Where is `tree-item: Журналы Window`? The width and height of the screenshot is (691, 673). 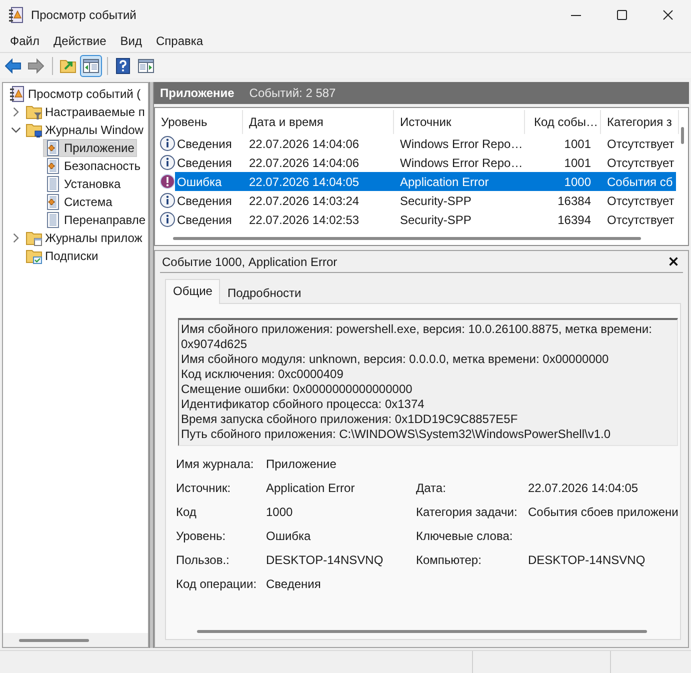
tree-item: Журналы Window is located at coordinates (85, 130).